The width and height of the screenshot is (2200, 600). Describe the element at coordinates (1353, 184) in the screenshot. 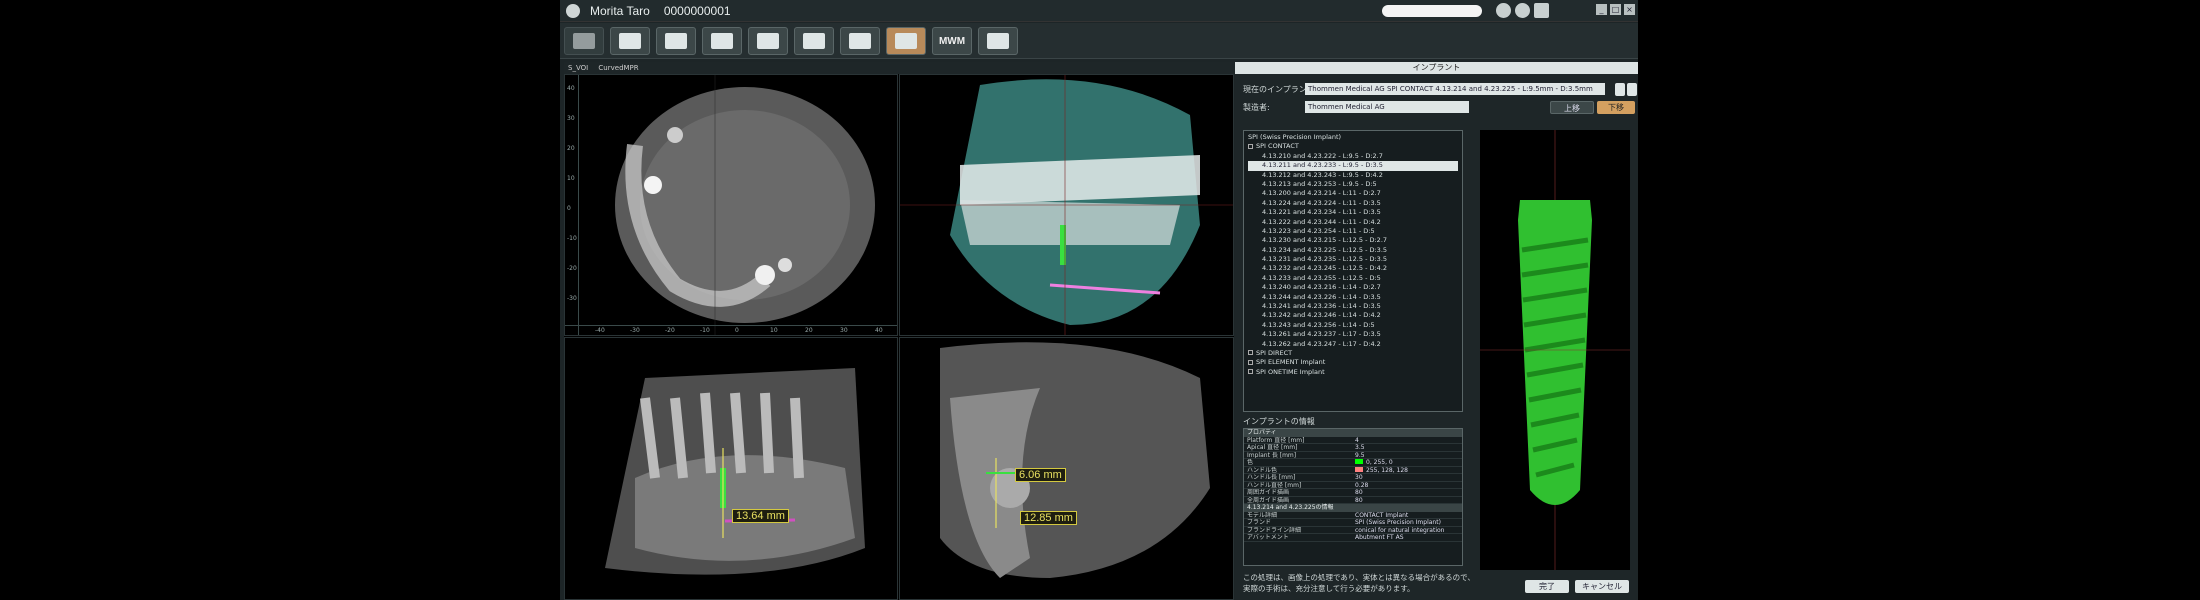

I see `tree-item: 4.13.213 and 4.23.253 - L:9.5 - D:5` at that location.